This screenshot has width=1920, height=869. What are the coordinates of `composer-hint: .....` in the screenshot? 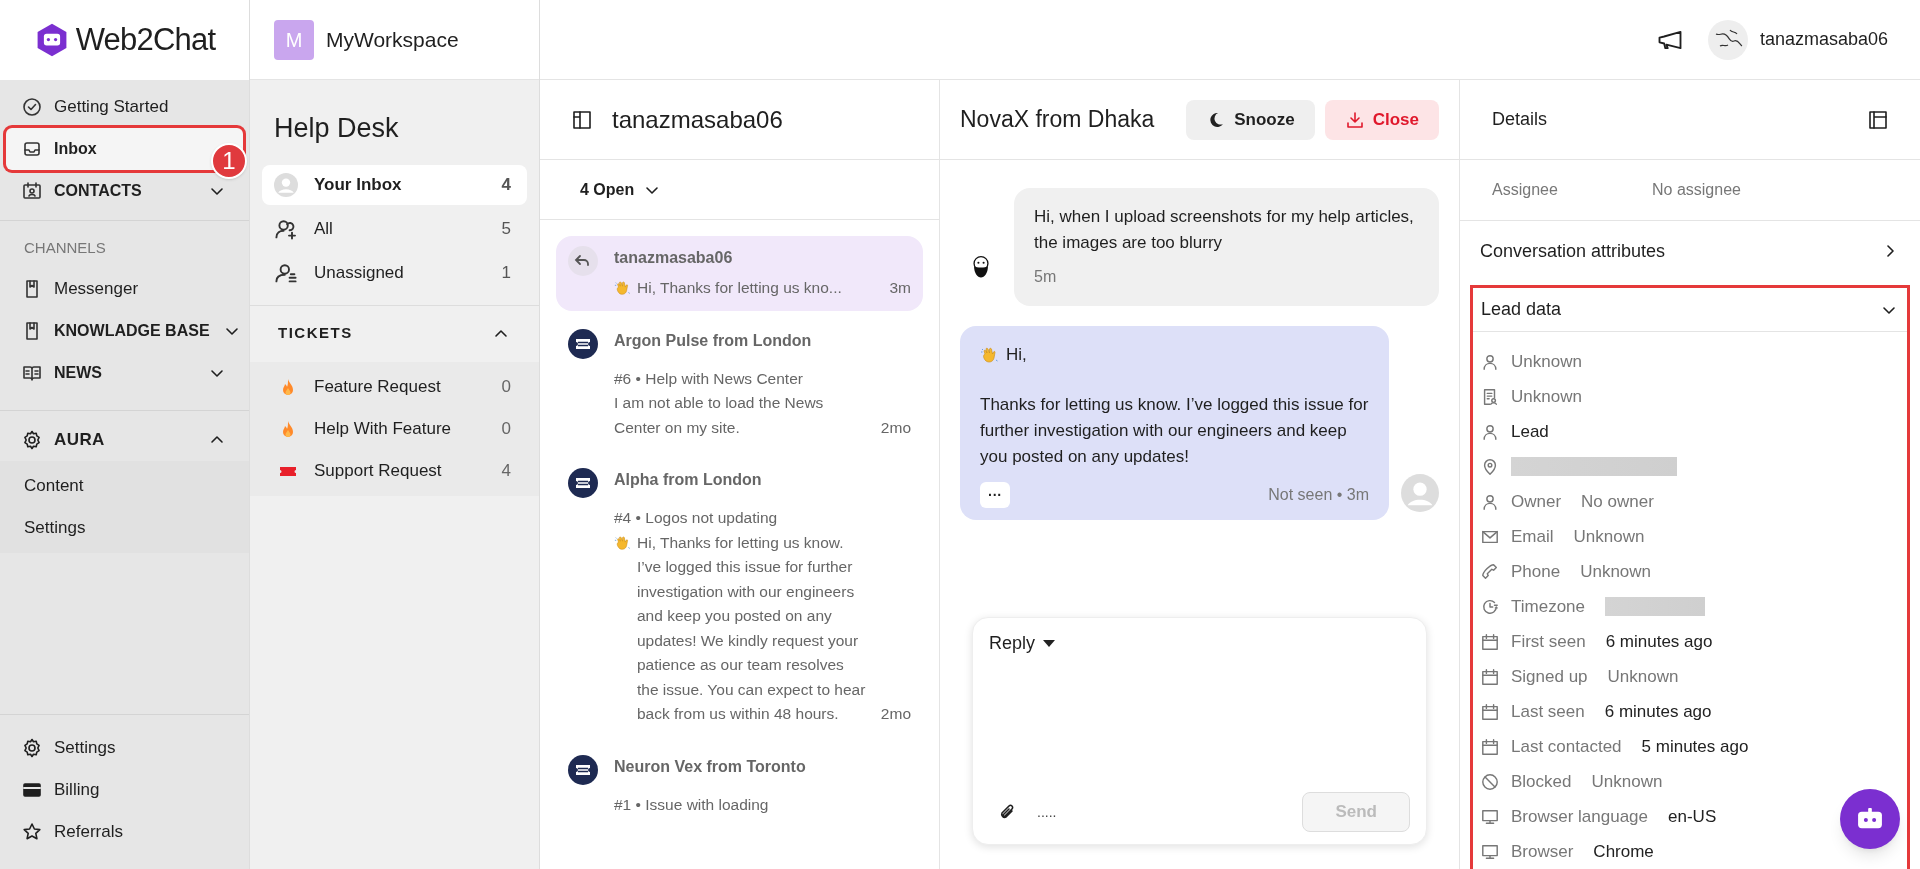 It's located at (1047, 812).